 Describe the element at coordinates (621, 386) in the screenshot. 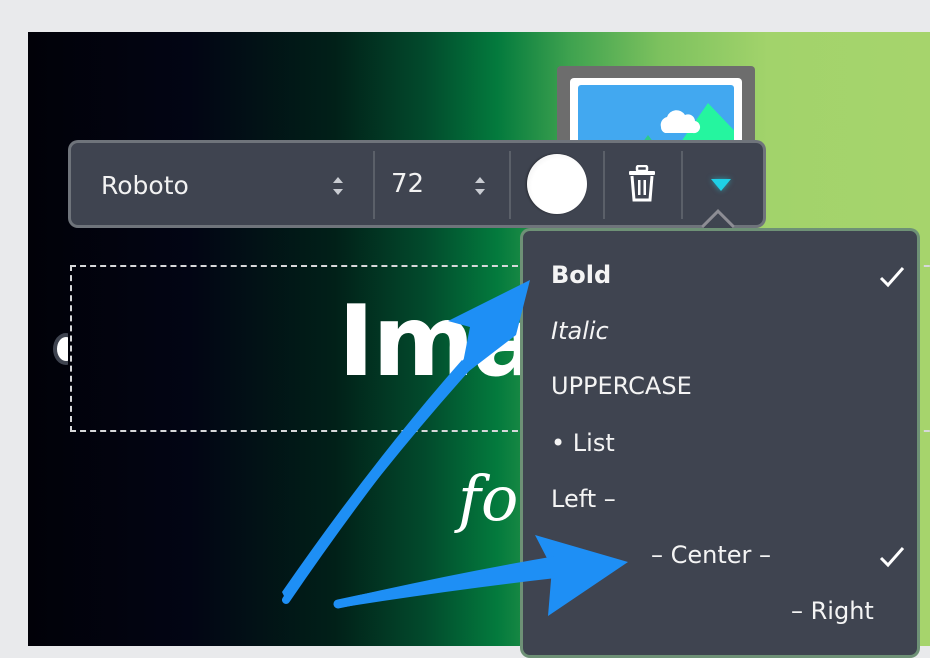

I see `menu-item-uppercase: UPPERCASE` at that location.